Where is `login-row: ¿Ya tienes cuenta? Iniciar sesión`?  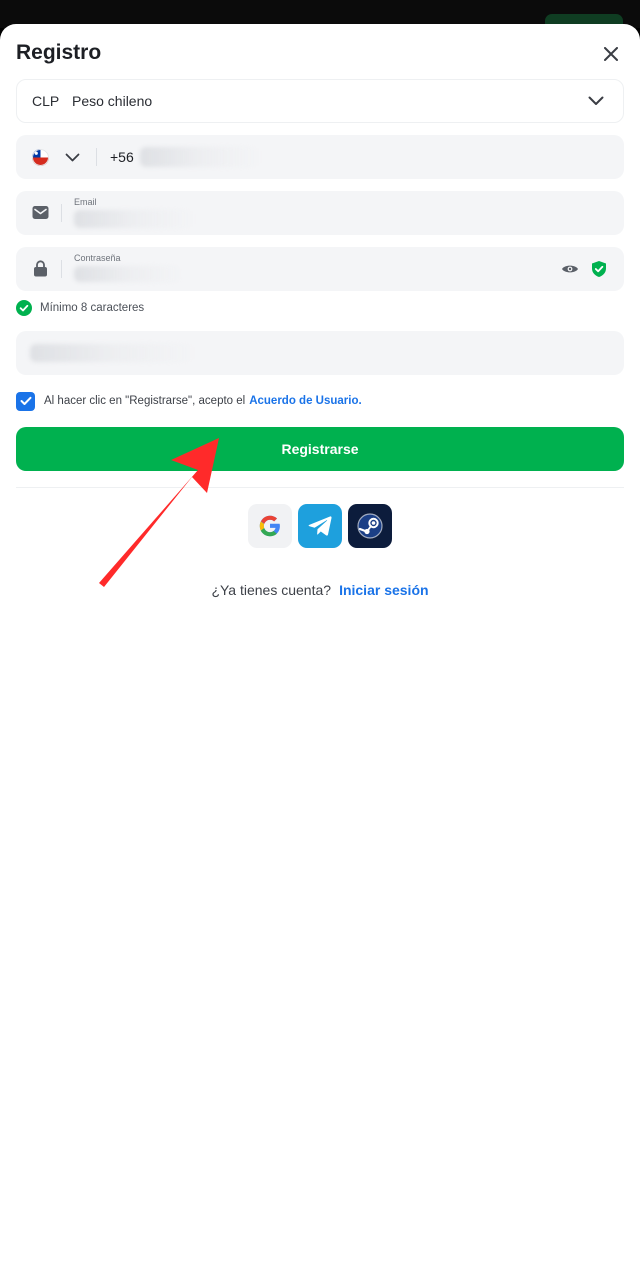
login-row: ¿Ya tienes cuenta? Iniciar sesión is located at coordinates (320, 590).